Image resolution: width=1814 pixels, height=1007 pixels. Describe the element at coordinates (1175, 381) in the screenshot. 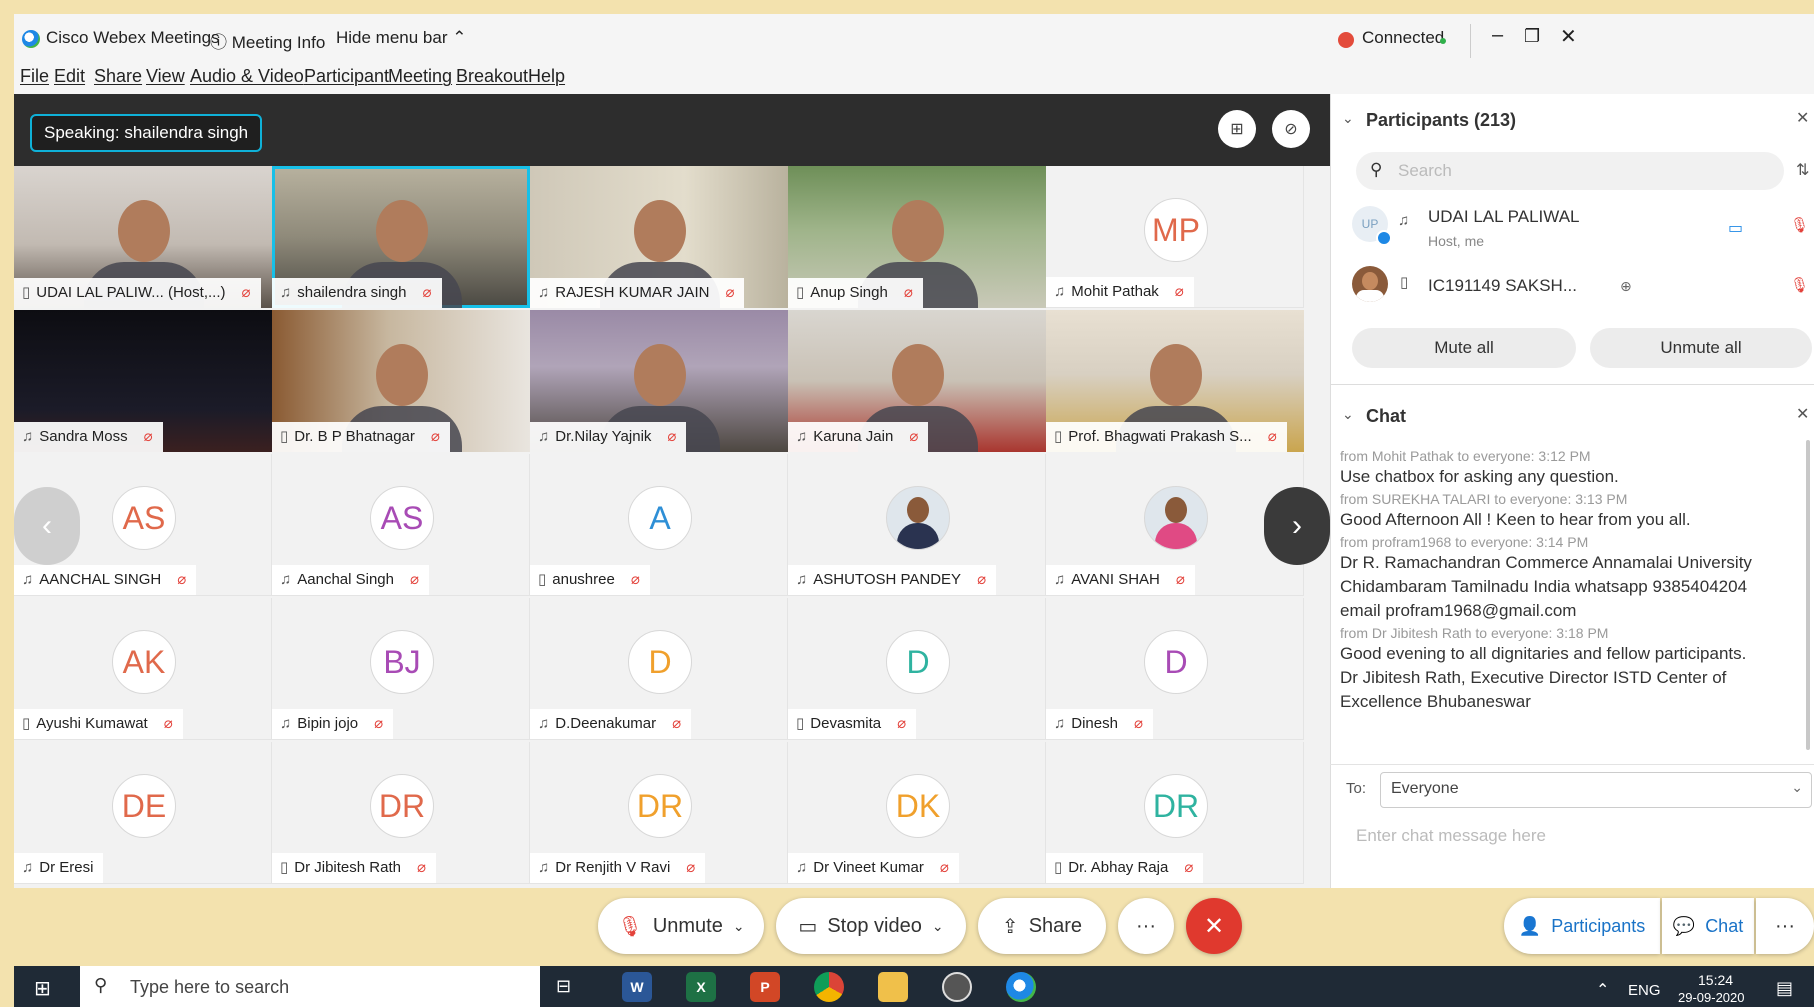

I see `video-tile: ▯ Prof. Bhagwati Prakash S... ⌀` at that location.